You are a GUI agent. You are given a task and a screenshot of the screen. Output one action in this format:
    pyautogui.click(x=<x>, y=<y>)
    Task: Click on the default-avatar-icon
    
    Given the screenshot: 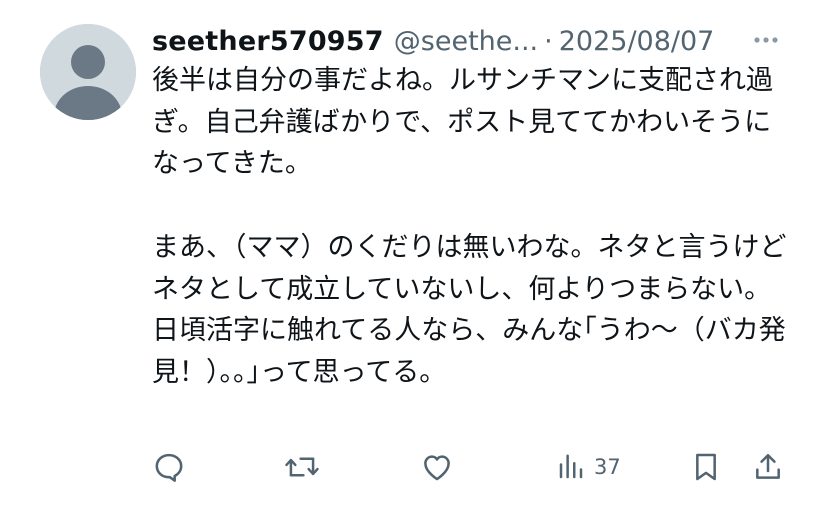 What is the action you would take?
    pyautogui.click(x=88, y=72)
    